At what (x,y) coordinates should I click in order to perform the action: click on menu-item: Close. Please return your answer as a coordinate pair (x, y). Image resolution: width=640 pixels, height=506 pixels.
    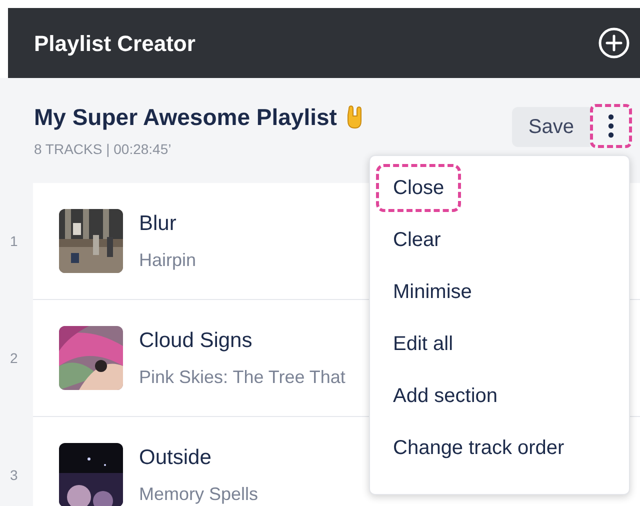
    Looking at the image, I should click on (419, 188).